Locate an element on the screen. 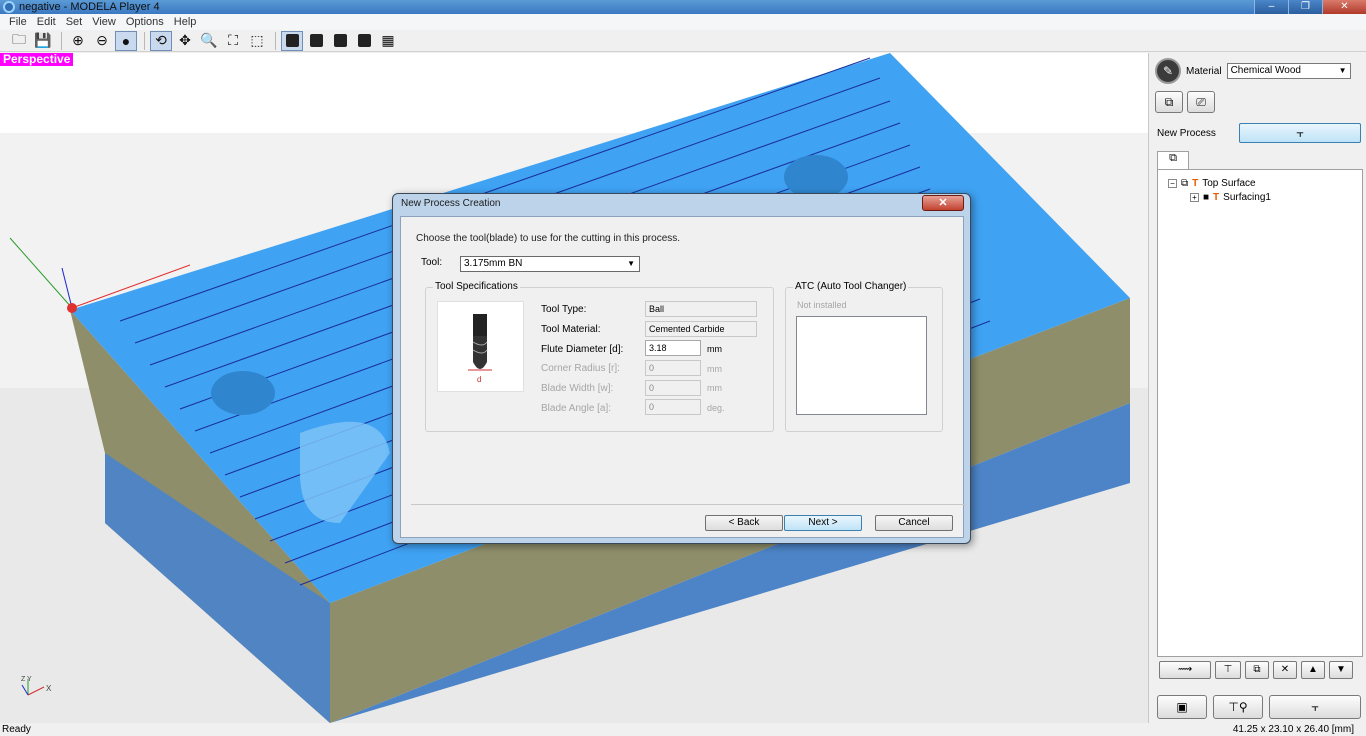 This screenshot has height=736, width=1366. tool-material-label: Tool Material: is located at coordinates (571, 329).